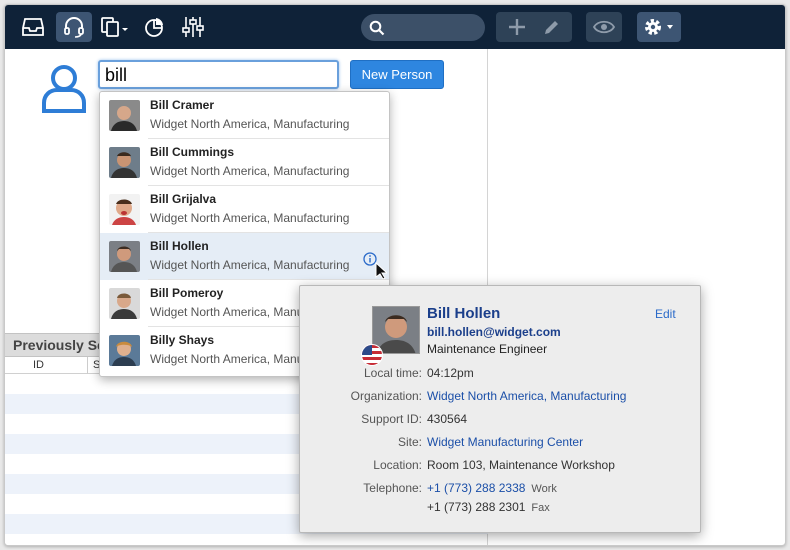  What do you see at coordinates (423, 27) in the screenshot?
I see `toolbar-search-input` at bounding box center [423, 27].